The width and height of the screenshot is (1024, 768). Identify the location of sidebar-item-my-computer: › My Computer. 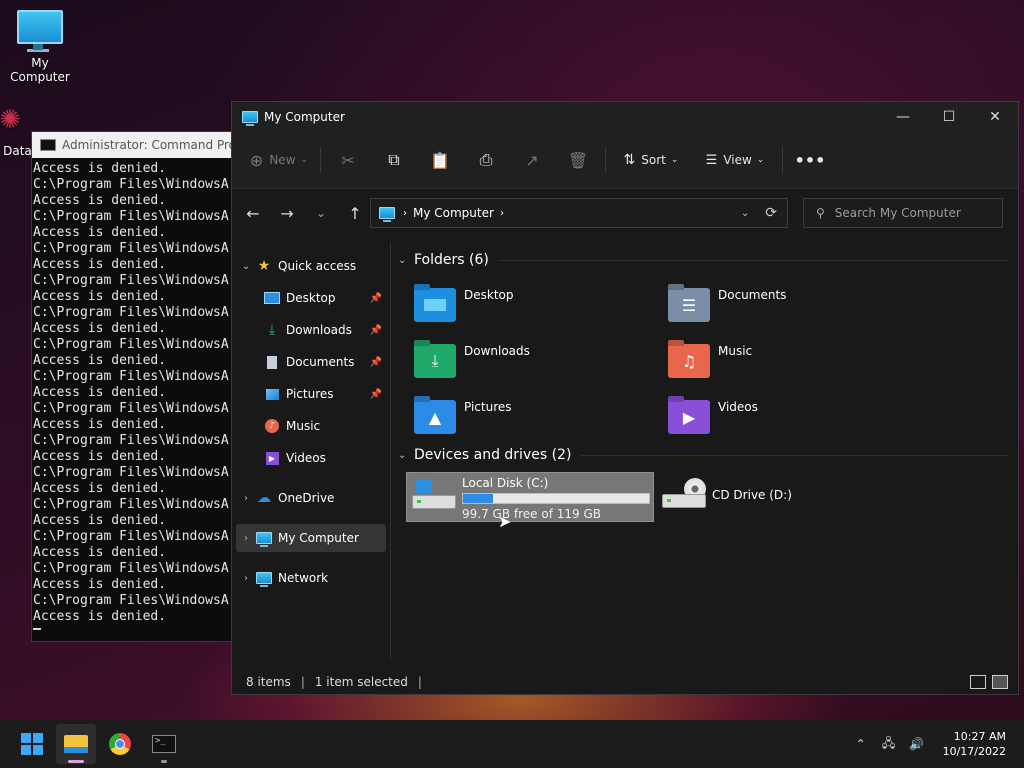
(311, 538).